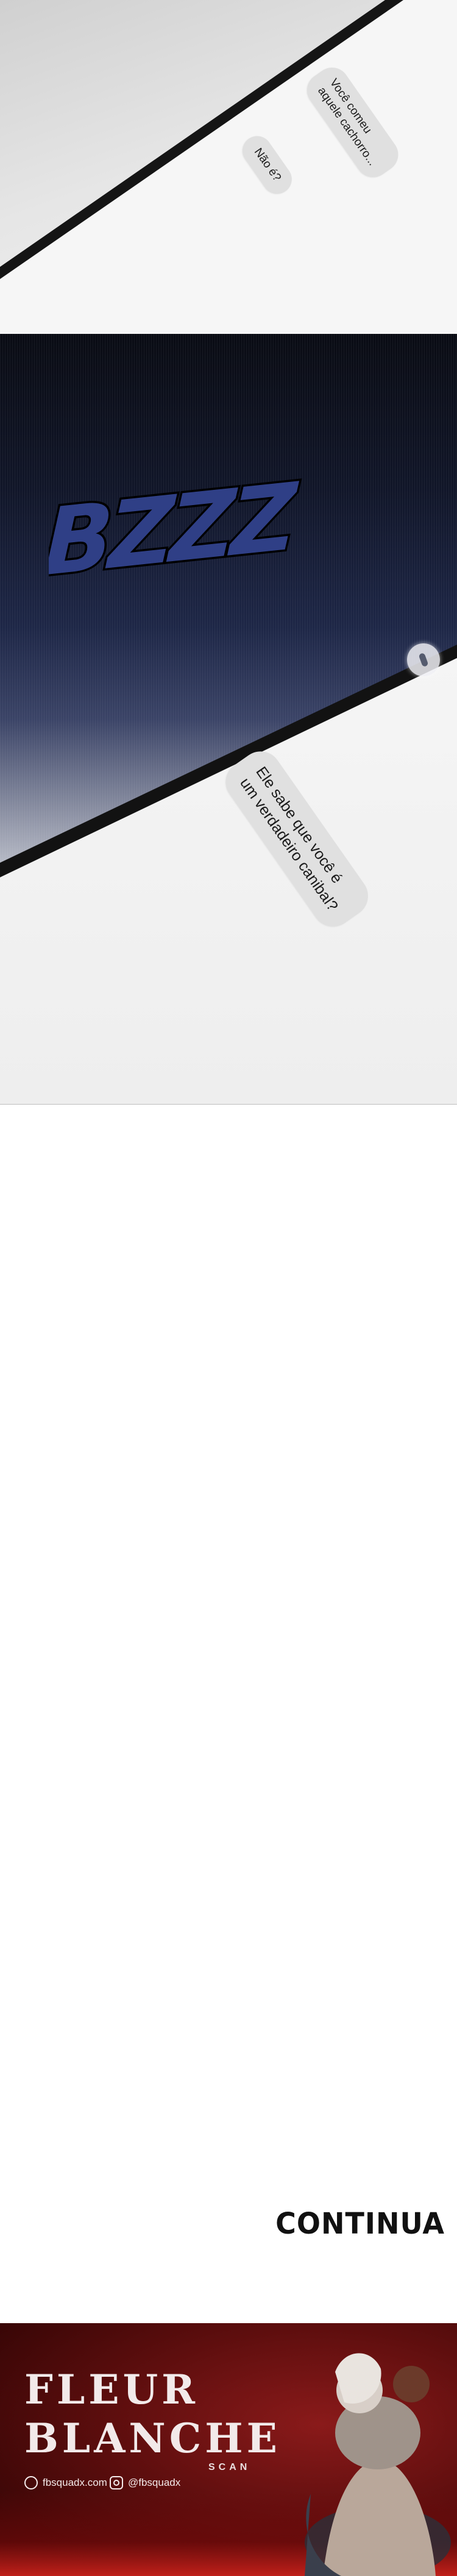 The width and height of the screenshot is (457, 2576). Describe the element at coordinates (31, 2482) in the screenshot. I see `globe-icon` at that location.